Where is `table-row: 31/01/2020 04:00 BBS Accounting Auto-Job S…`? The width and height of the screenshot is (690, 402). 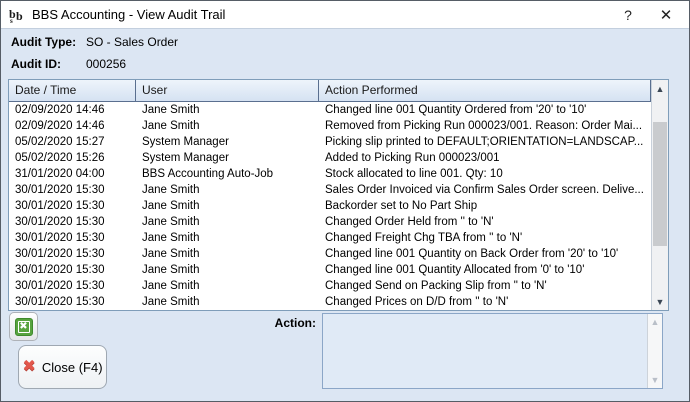 table-row: 31/01/2020 04:00 BBS Accounting Auto-Job S… is located at coordinates (330, 174).